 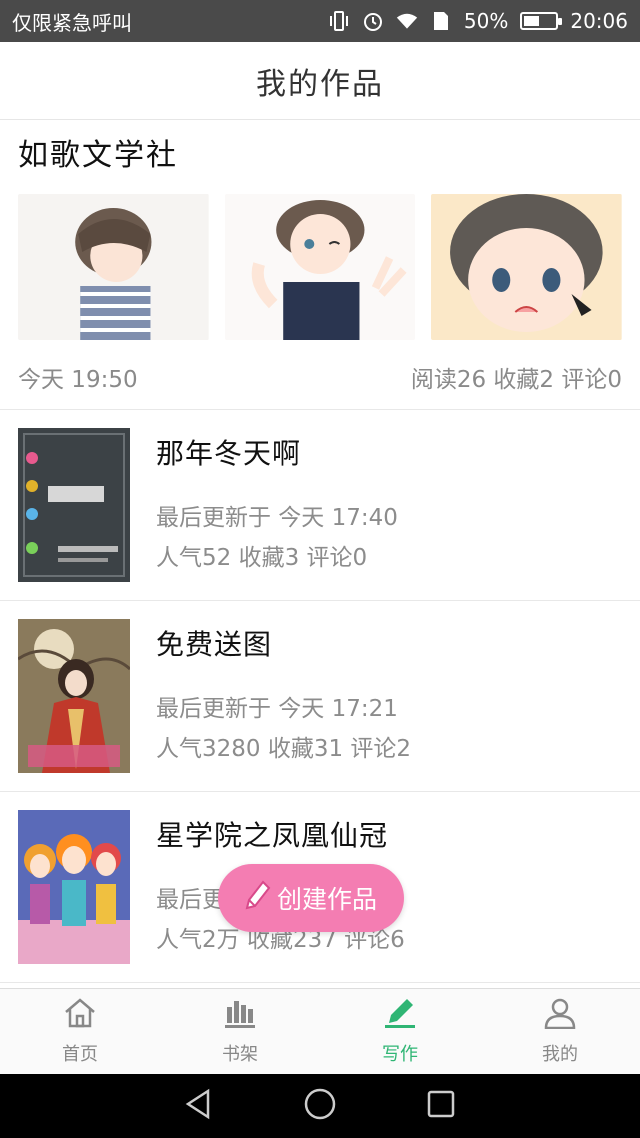 What do you see at coordinates (320, 377) in the screenshot?
I see `group-meta: 今天 19:50 阅读26 收藏2 评论0` at bounding box center [320, 377].